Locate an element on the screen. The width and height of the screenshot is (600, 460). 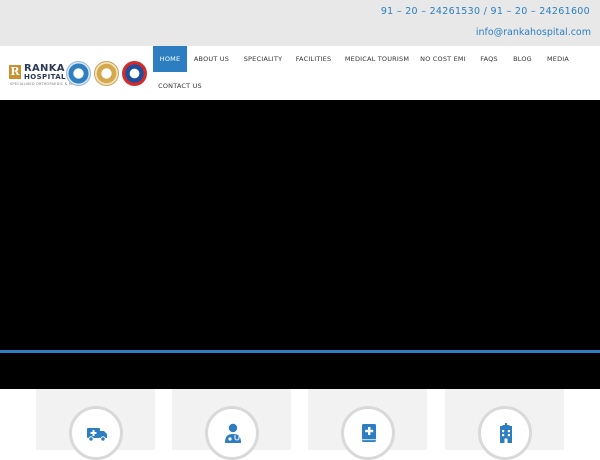
nav-contact-us: CONTACT US is located at coordinates (180, 86).